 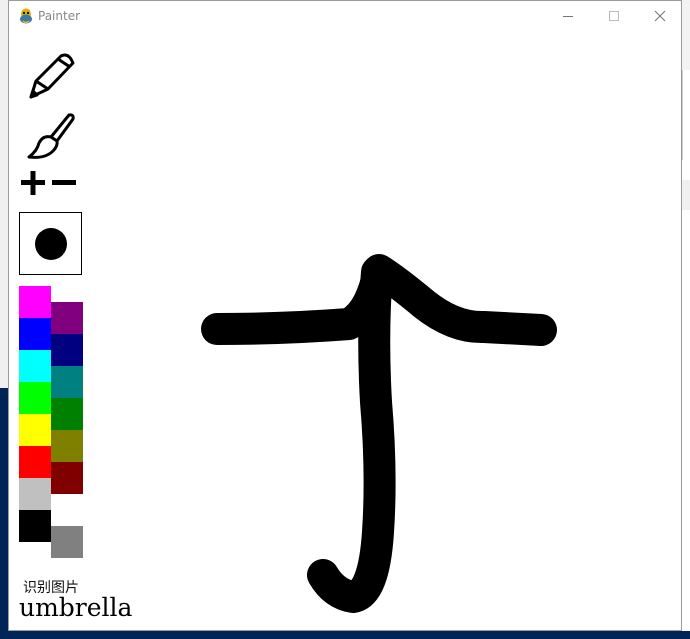 I want to click on background-window-right, so click(x=686, y=319).